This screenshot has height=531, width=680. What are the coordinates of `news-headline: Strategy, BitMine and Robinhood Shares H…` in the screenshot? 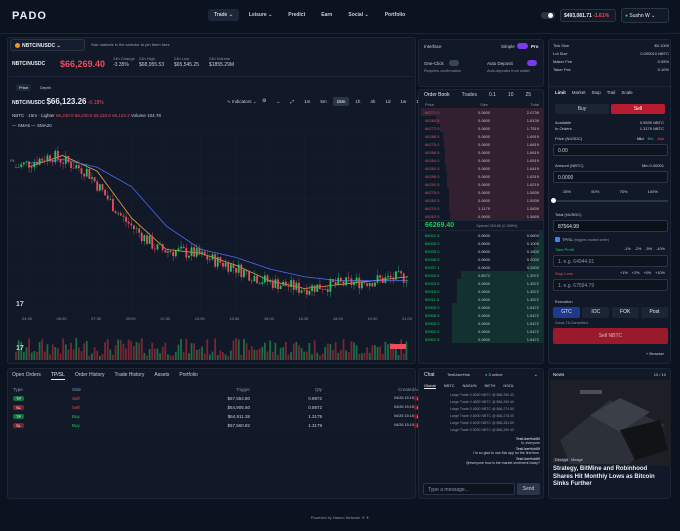 It's located at (610, 477).